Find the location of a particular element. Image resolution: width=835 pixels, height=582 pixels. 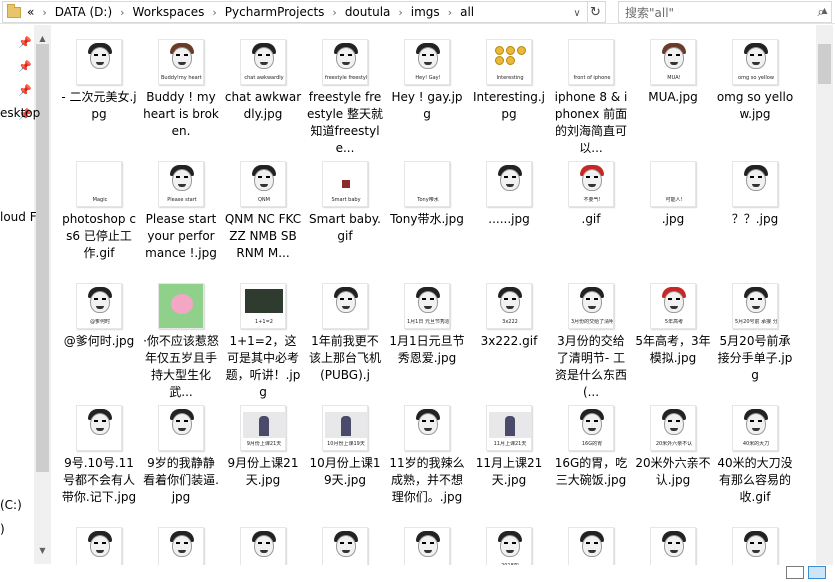

file-name: Buddy ! my heart is broken. is located at coordinates (181, 114).